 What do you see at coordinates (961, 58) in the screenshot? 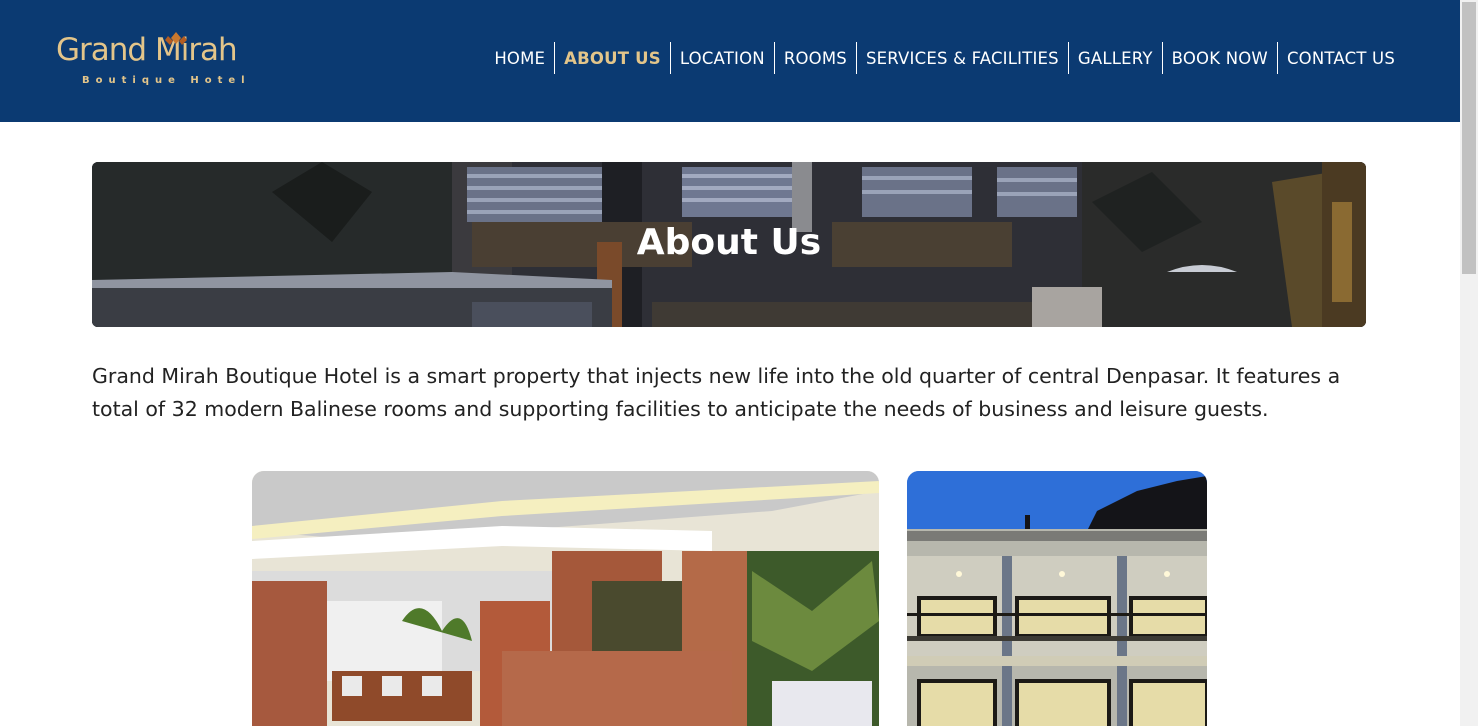
I see `nav-item-services-facilities: SERVICES & FACILITIES` at bounding box center [961, 58].